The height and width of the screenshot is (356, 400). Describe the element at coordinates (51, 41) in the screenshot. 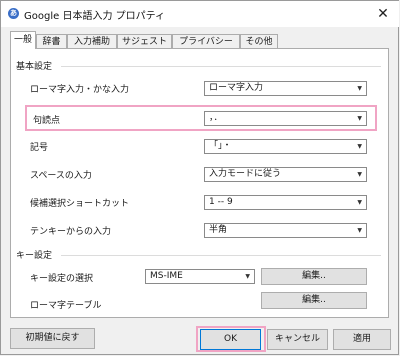

I see `tab-dictionary: 辞書` at that location.